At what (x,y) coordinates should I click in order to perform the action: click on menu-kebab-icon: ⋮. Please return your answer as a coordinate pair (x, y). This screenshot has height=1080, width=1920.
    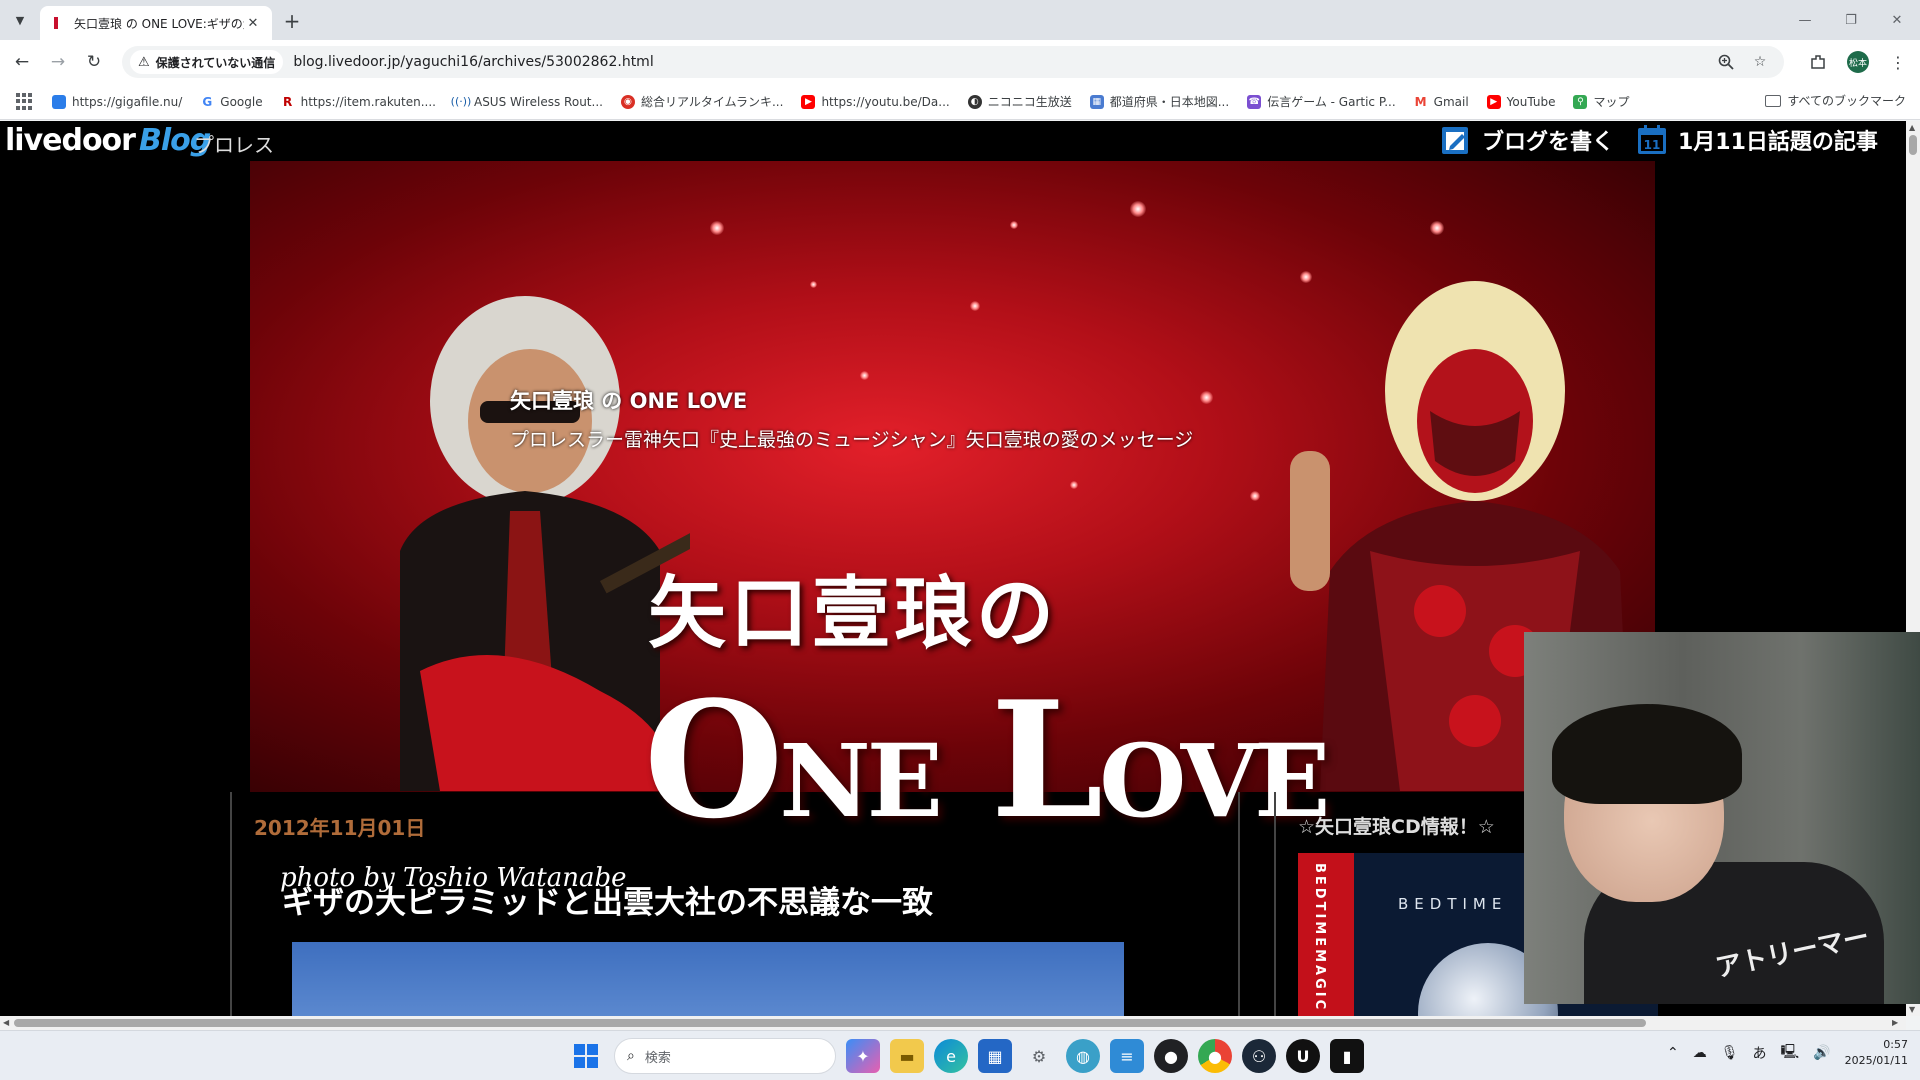
    Looking at the image, I should click on (1898, 62).